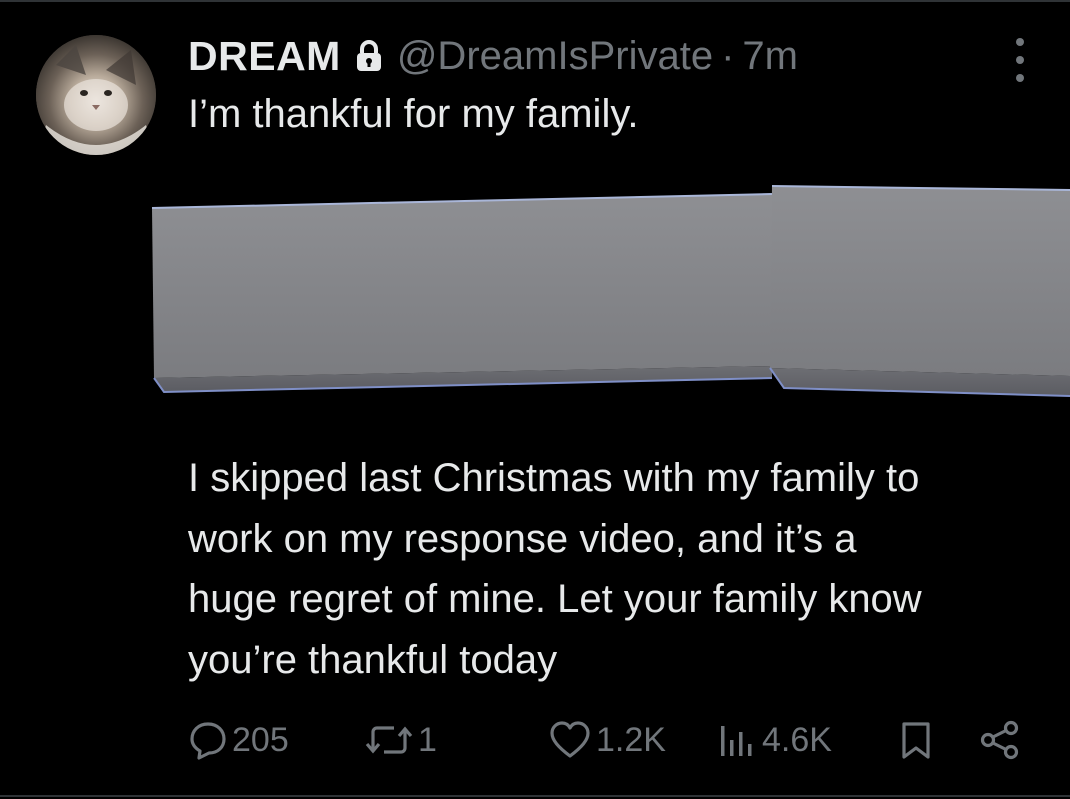 The height and width of the screenshot is (799, 1070). I want to click on tweet-actions: 205 1 1.2K 4.6K, so click(535, 740).